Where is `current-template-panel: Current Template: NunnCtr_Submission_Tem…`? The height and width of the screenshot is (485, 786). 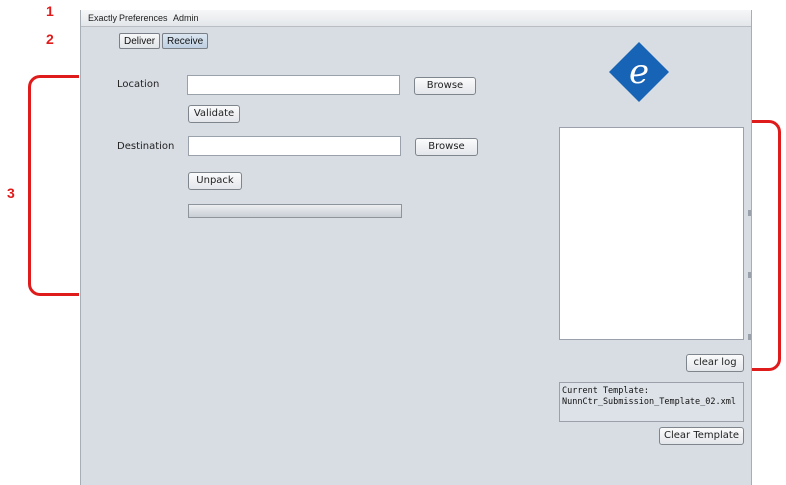 current-template-panel: Current Template: NunnCtr_Submission_Tem… is located at coordinates (651, 402).